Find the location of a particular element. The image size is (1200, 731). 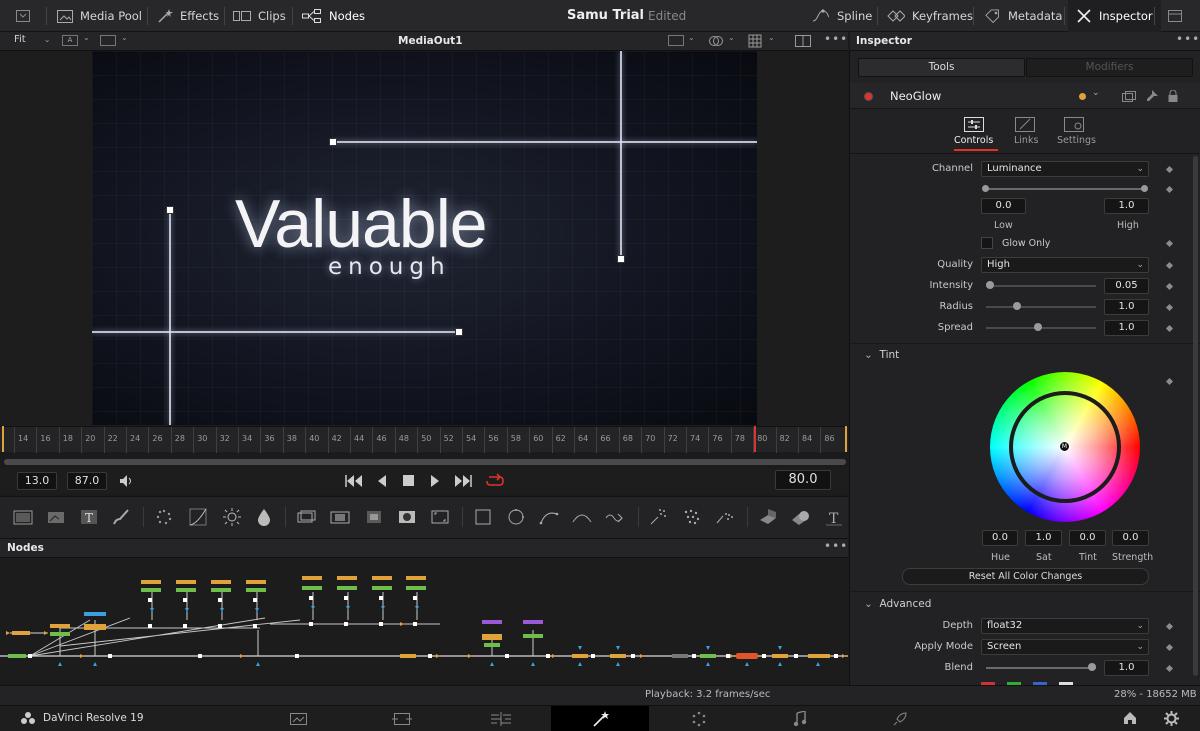

ellipse-mask-icon is located at coordinates (516, 517).